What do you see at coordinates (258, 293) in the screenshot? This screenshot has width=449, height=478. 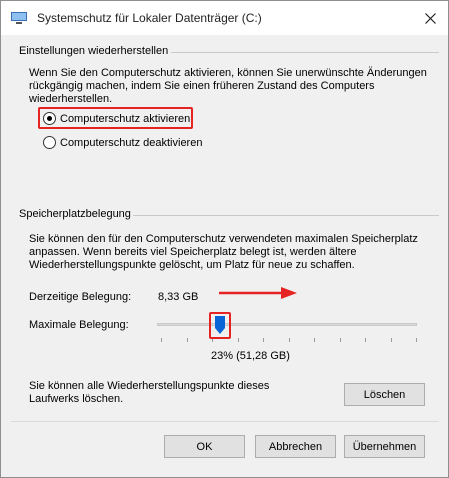 I see `red-arrow-icon` at bounding box center [258, 293].